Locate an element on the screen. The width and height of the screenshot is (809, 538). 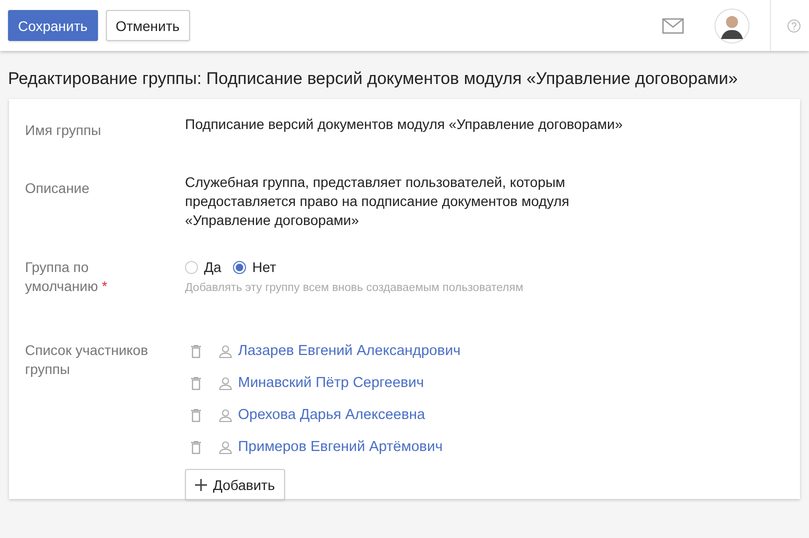
field-label: Группа по умолчанию * is located at coordinates (66, 277).